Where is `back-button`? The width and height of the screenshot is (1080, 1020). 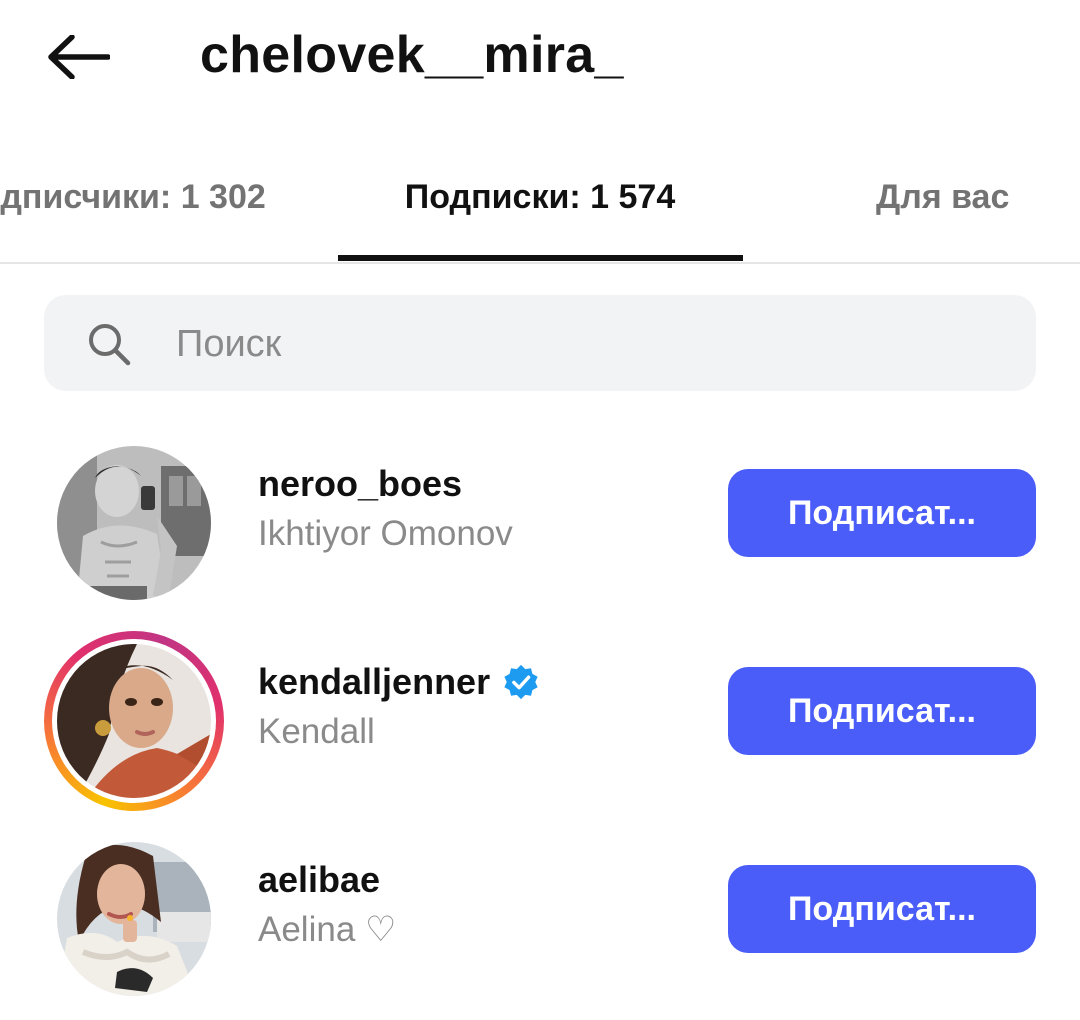 back-button is located at coordinates (78, 57).